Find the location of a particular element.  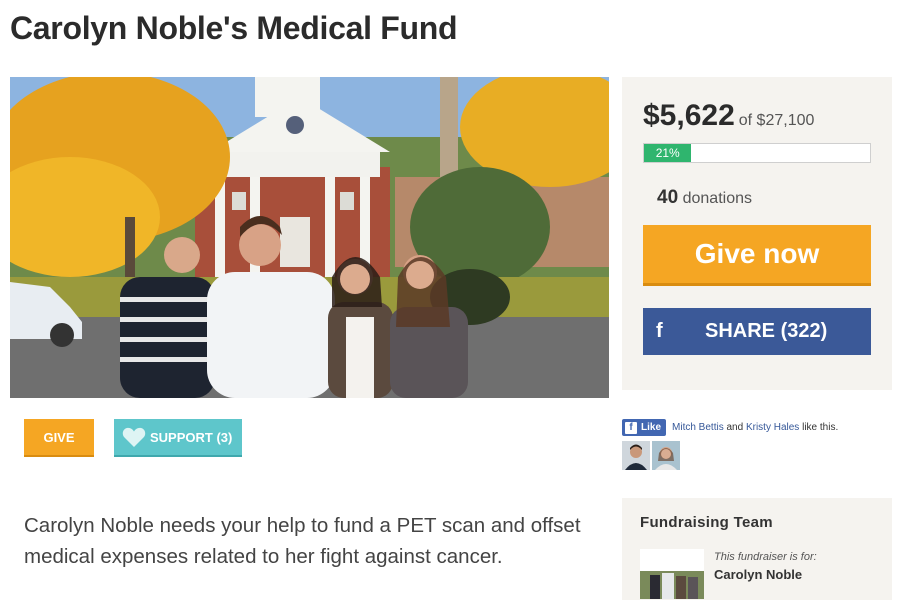

share-label: SHARE (322) is located at coordinates (766, 331).